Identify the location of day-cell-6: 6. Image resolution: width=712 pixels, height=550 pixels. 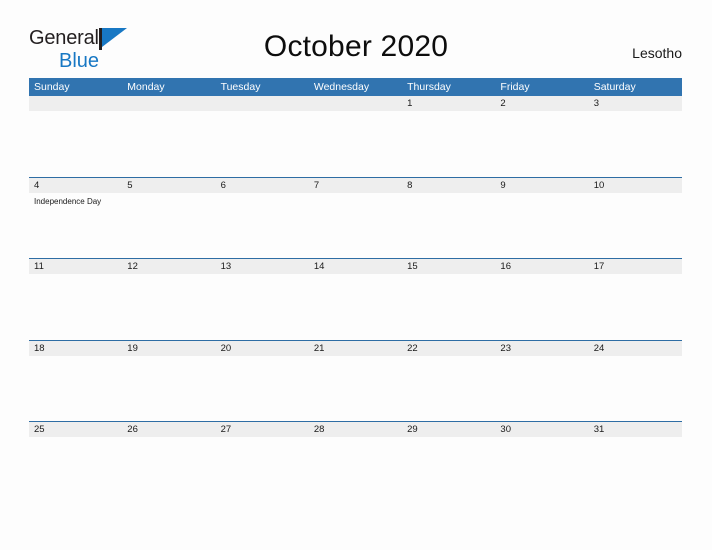
(262, 185).